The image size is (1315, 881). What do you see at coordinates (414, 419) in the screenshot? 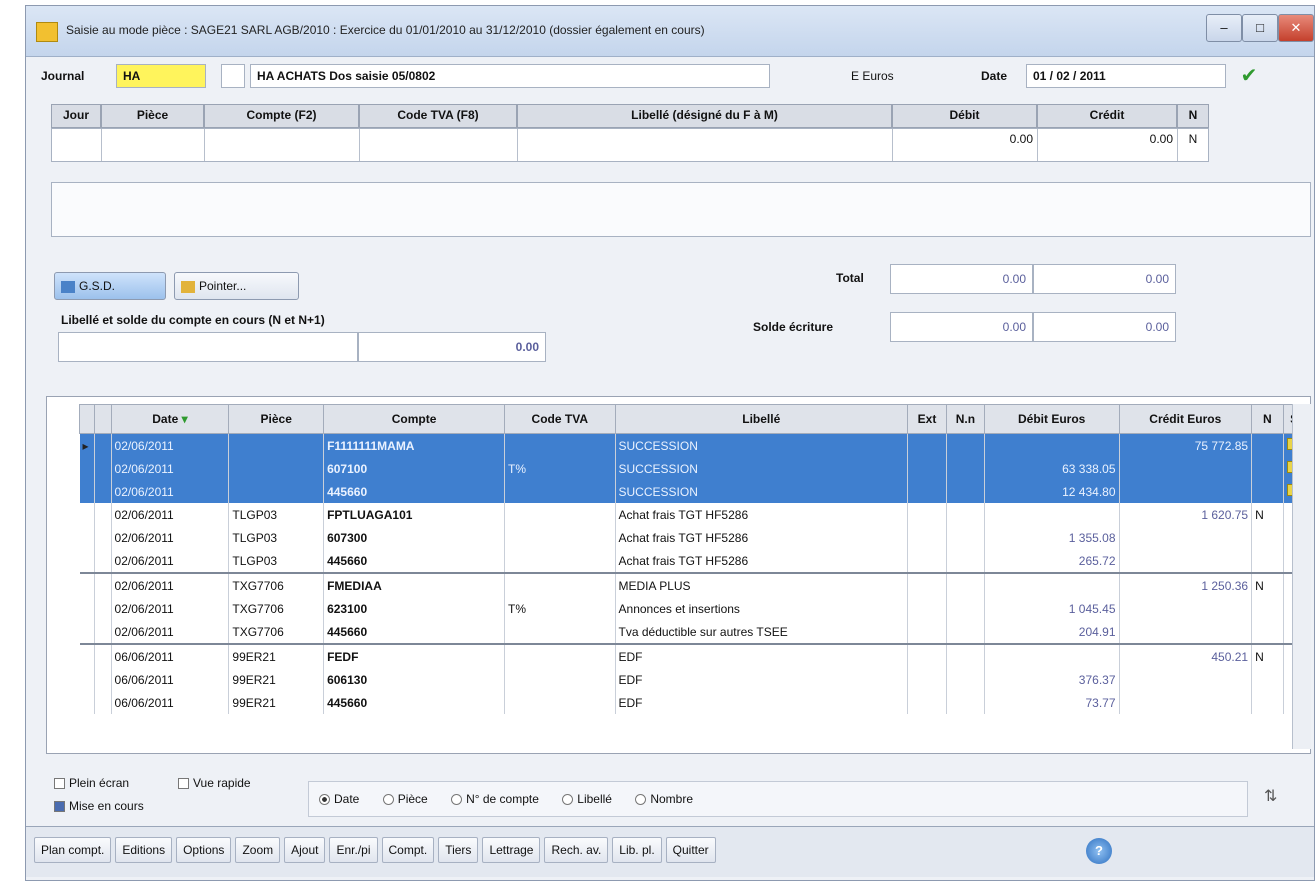
I see `col-ledger-compte: Compte` at bounding box center [414, 419].